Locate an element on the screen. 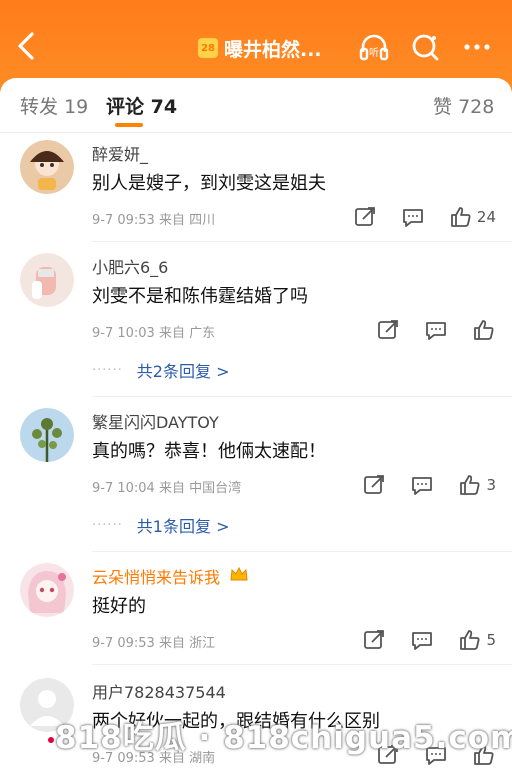 The width and height of the screenshot is (512, 779). active-tab-indicator is located at coordinates (129, 125).